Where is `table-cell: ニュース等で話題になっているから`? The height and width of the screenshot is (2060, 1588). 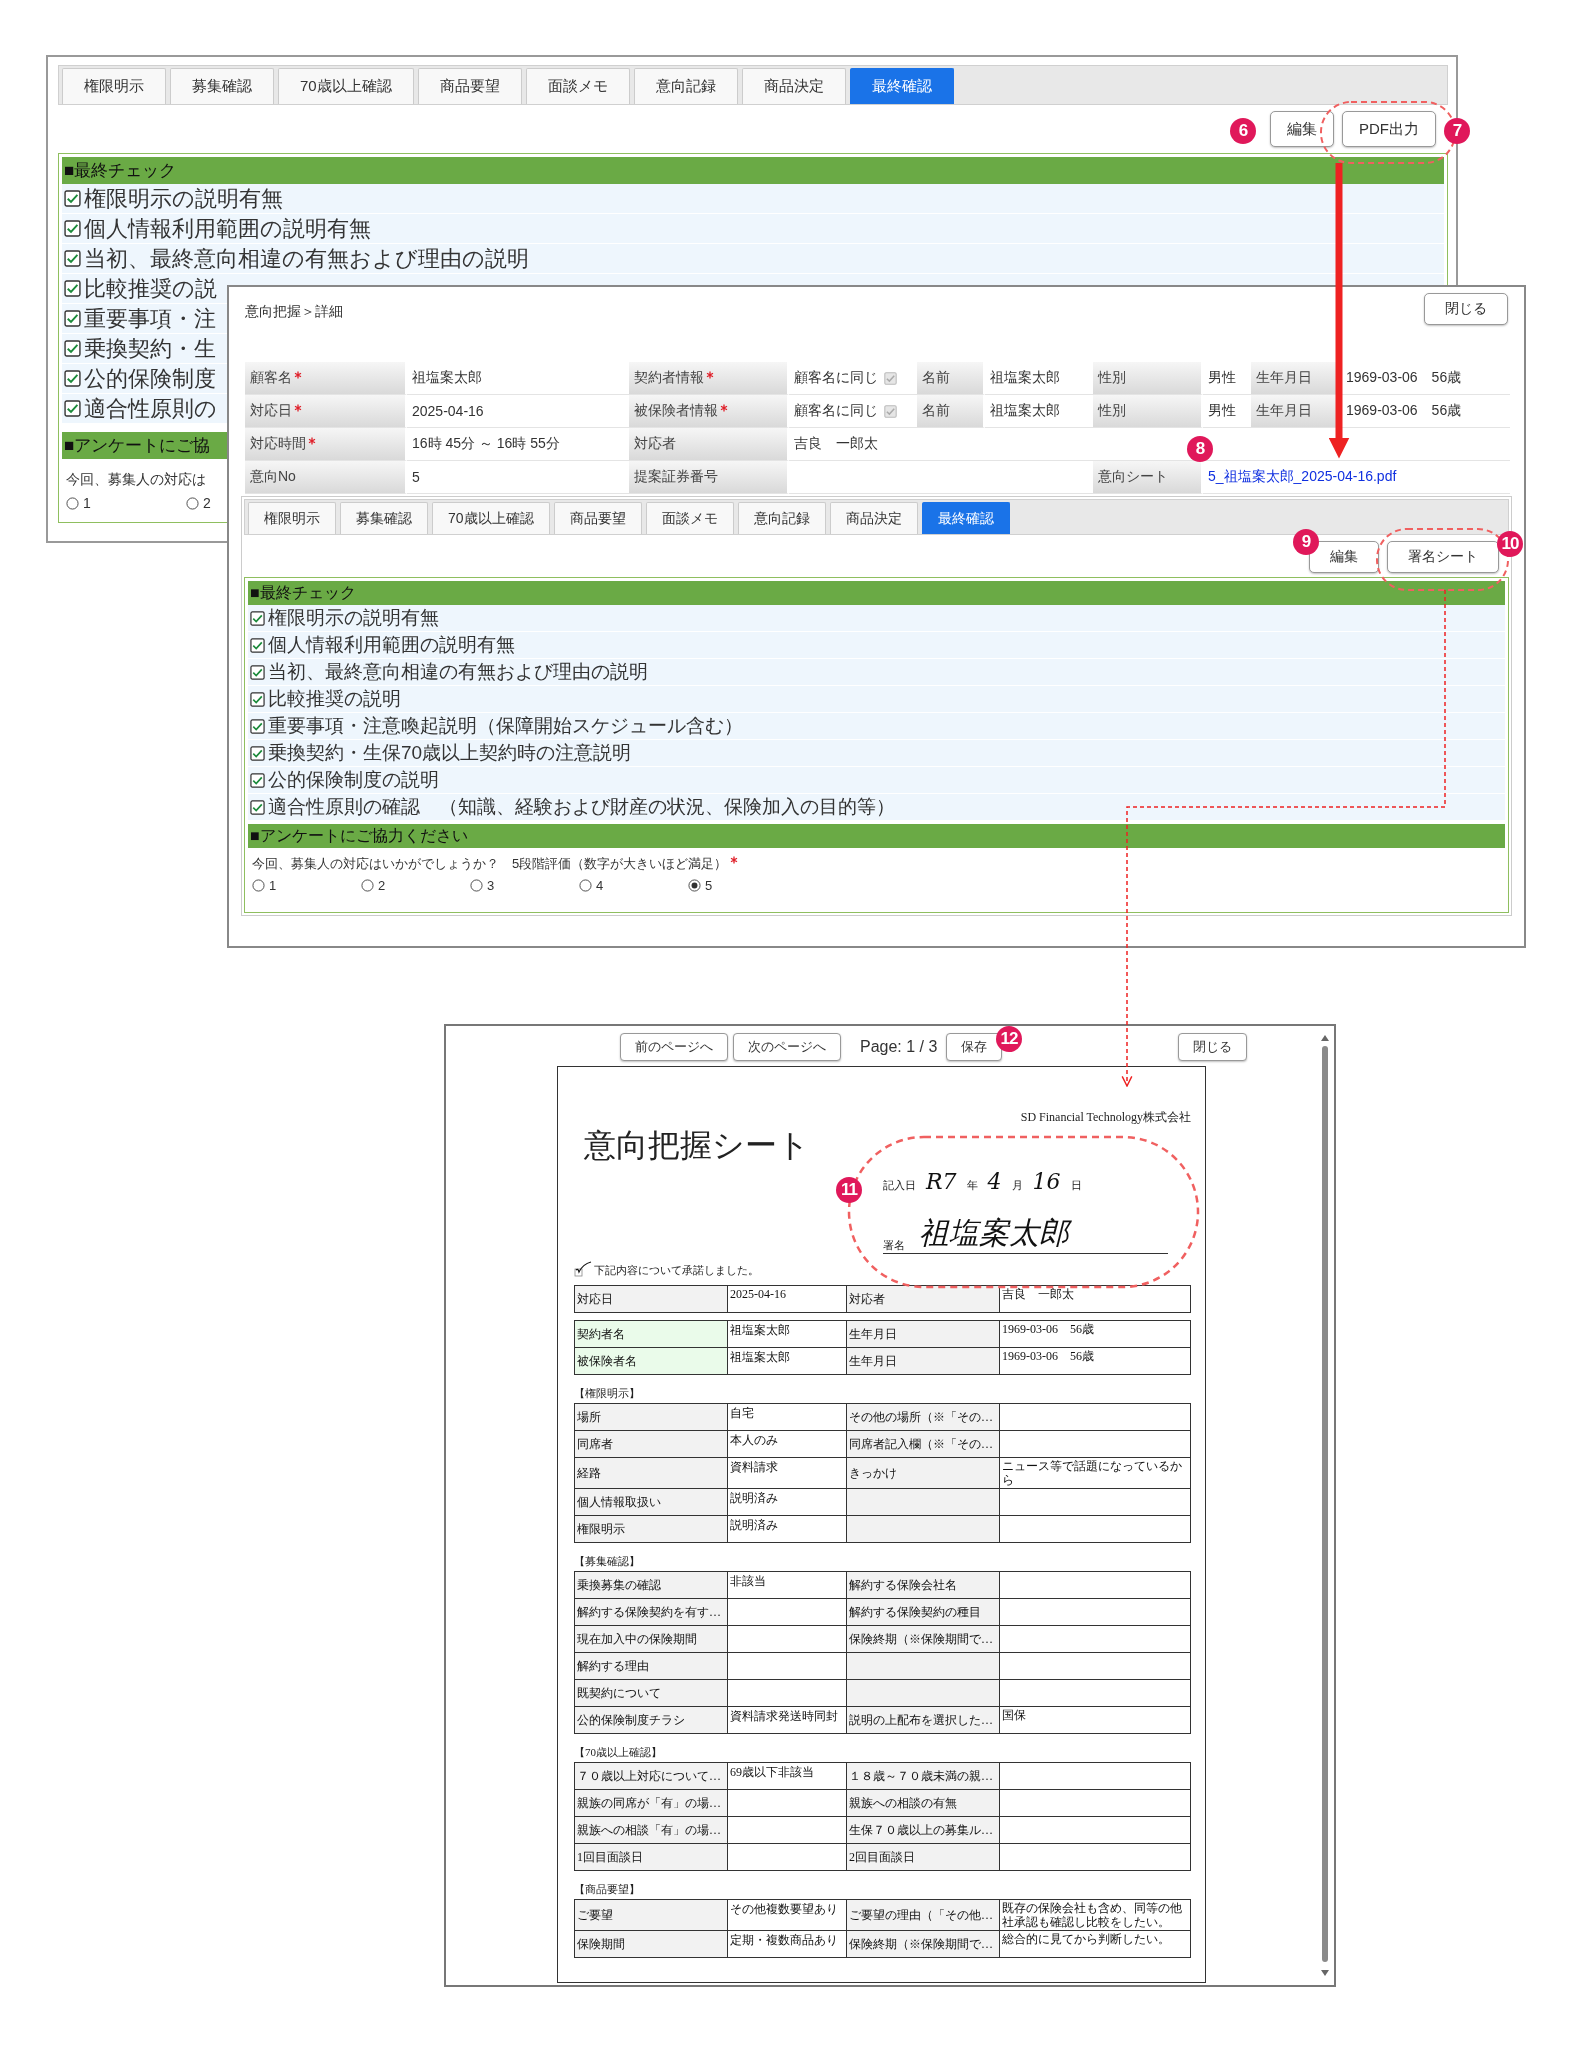 table-cell: ニュース等で話題になっているから is located at coordinates (1095, 1473).